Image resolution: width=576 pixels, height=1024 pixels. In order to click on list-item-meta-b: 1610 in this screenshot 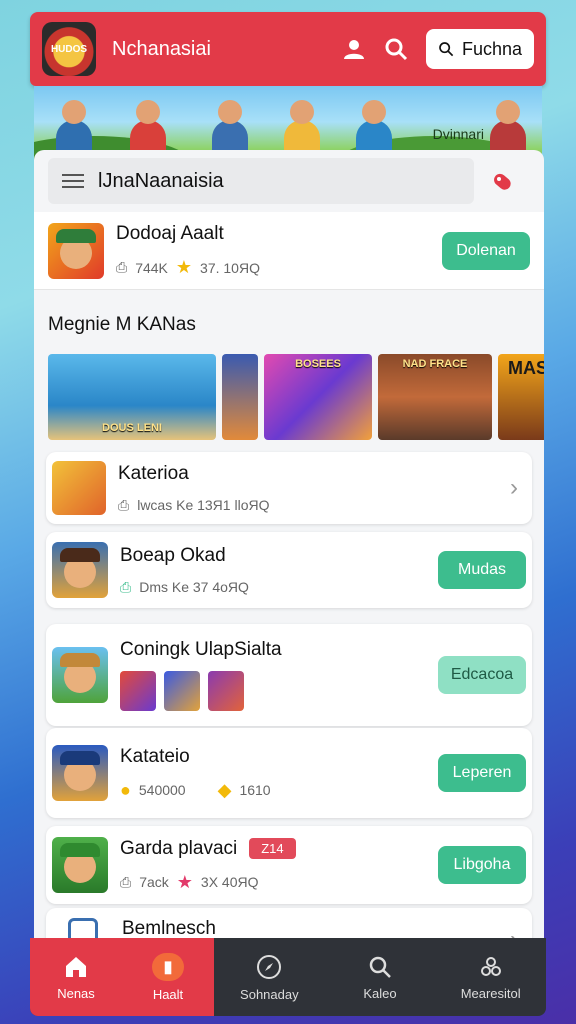, I will do `click(255, 790)`.